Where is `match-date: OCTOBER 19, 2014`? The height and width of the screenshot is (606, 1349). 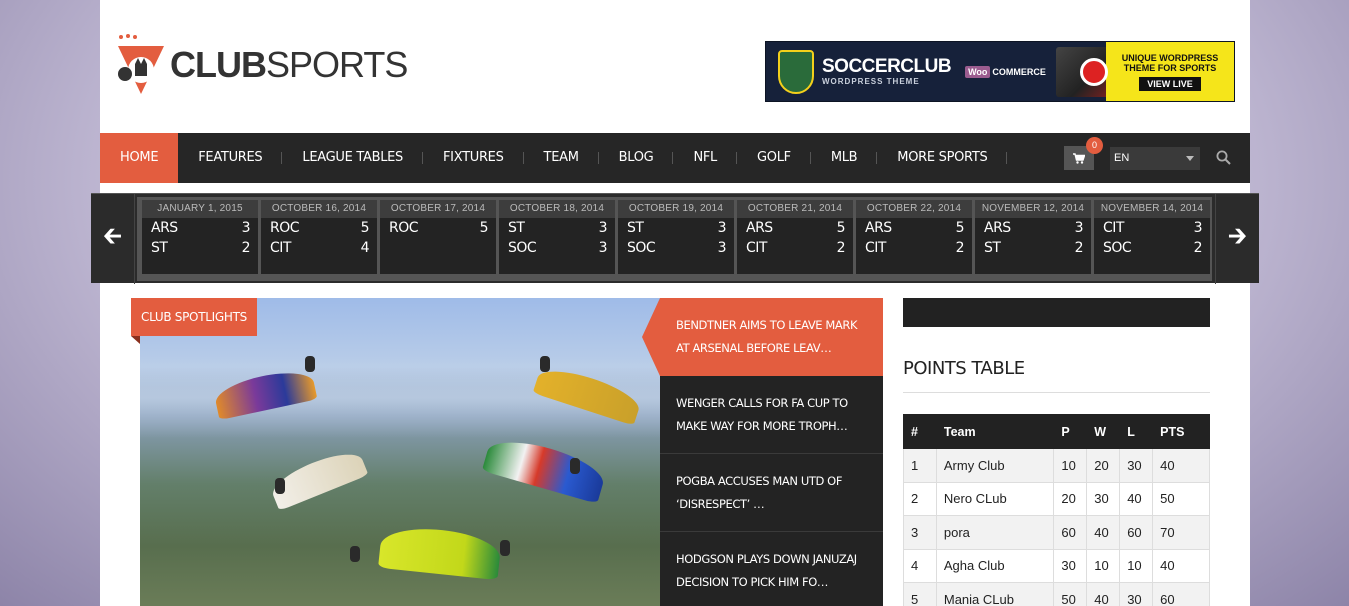 match-date: OCTOBER 19, 2014 is located at coordinates (676, 209).